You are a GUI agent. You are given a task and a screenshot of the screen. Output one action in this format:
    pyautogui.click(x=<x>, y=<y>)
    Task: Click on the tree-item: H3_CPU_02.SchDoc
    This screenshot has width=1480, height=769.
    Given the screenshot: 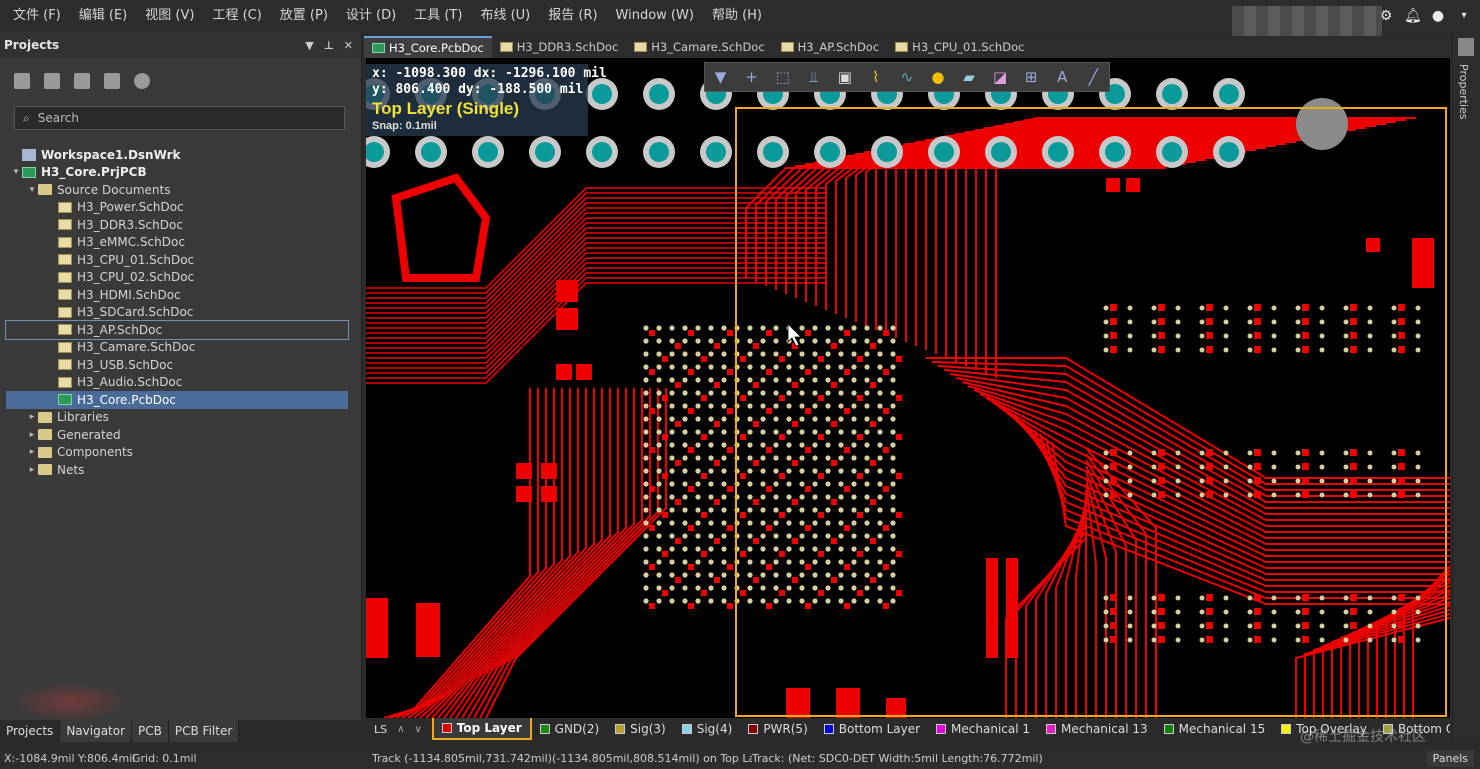 What is the action you would take?
    pyautogui.click(x=177, y=278)
    